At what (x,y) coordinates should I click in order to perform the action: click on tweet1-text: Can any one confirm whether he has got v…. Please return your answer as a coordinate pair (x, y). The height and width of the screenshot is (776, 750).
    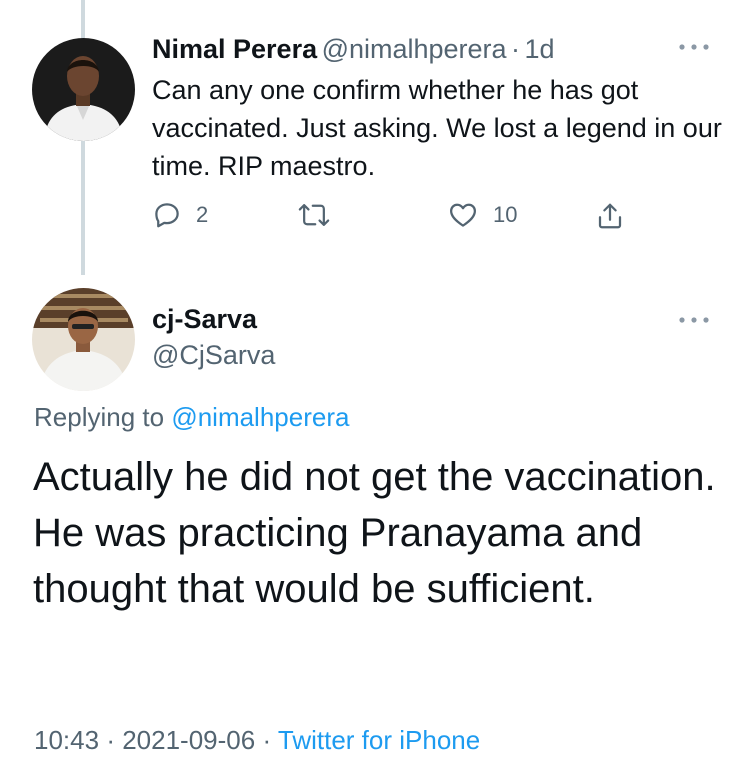
    Looking at the image, I should click on (437, 128).